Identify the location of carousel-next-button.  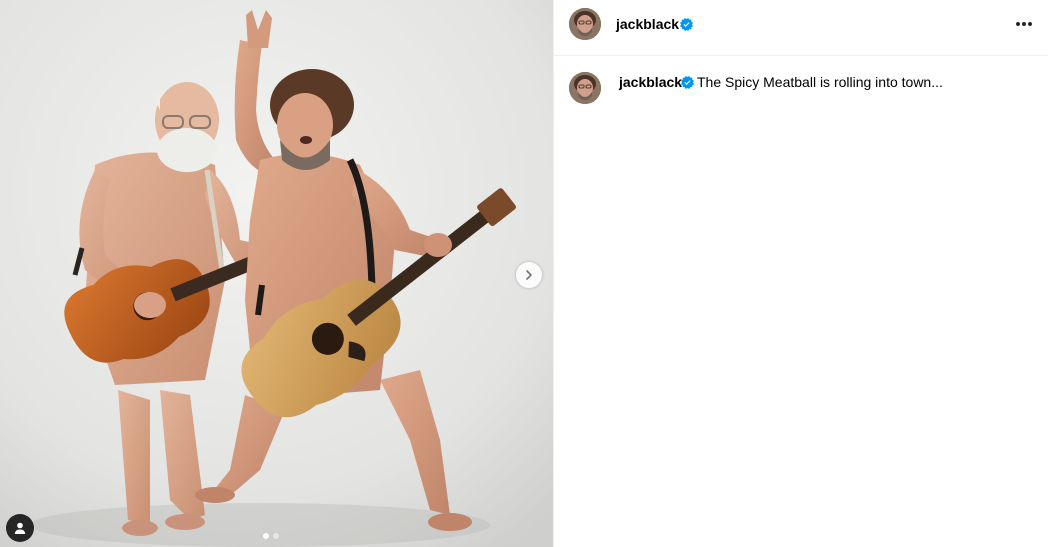
(529, 275).